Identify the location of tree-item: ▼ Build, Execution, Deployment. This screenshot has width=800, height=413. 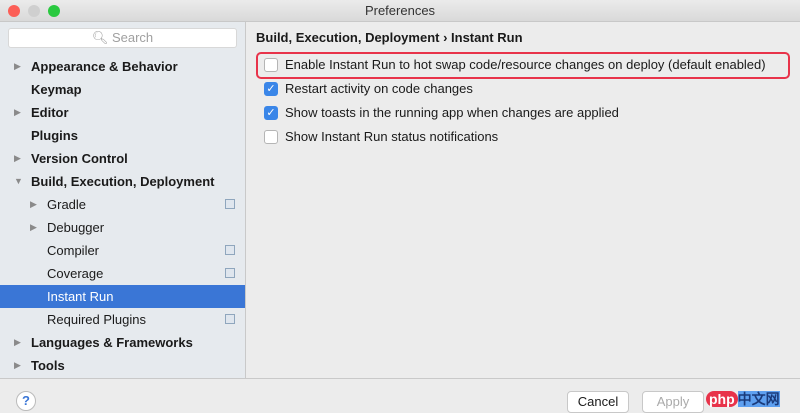
(122, 181).